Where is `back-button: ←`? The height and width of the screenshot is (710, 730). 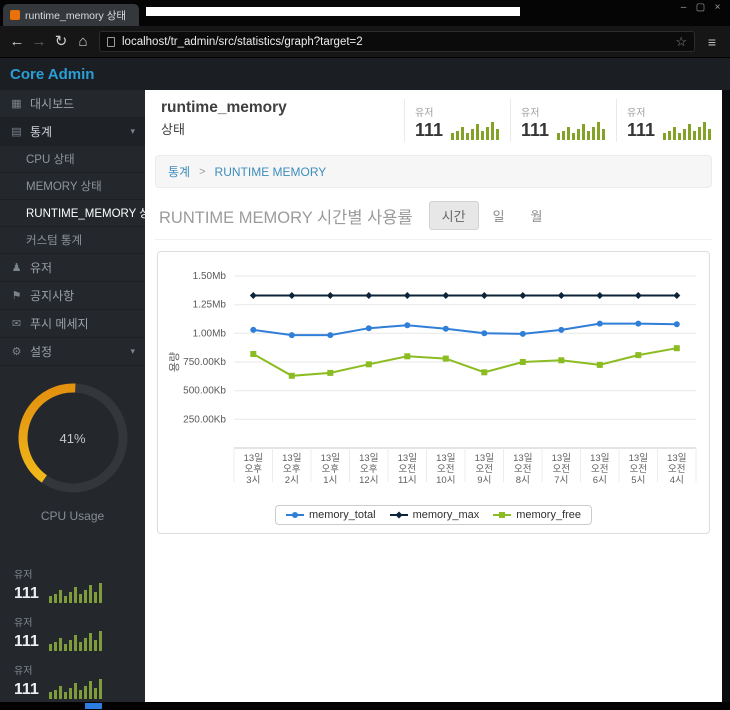 back-button: ← is located at coordinates (17, 42).